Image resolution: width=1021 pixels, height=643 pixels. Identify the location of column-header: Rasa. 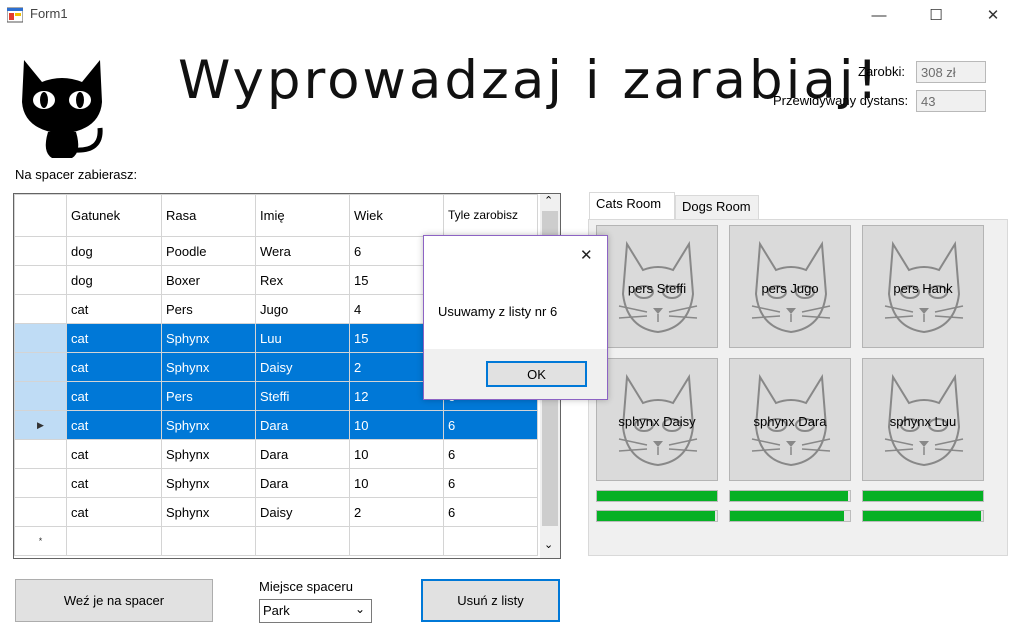
(208, 215).